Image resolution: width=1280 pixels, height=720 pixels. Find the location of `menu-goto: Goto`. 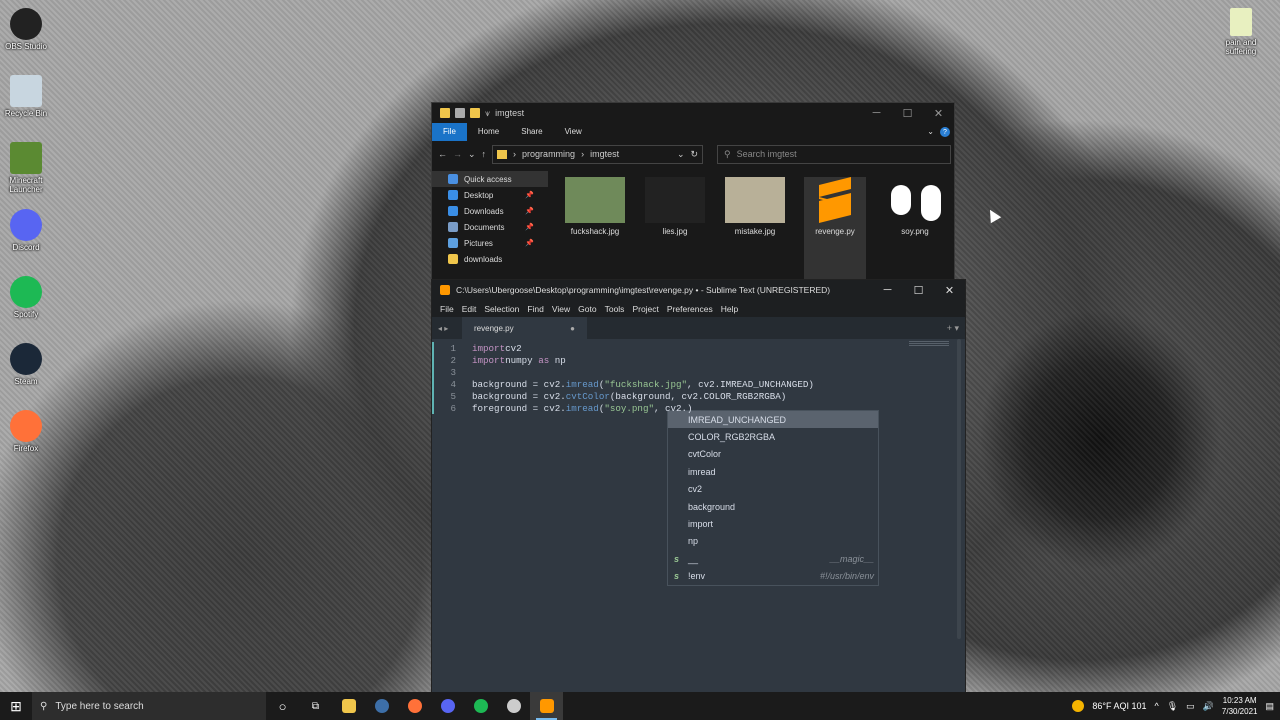

menu-goto: Goto is located at coordinates (587, 309).